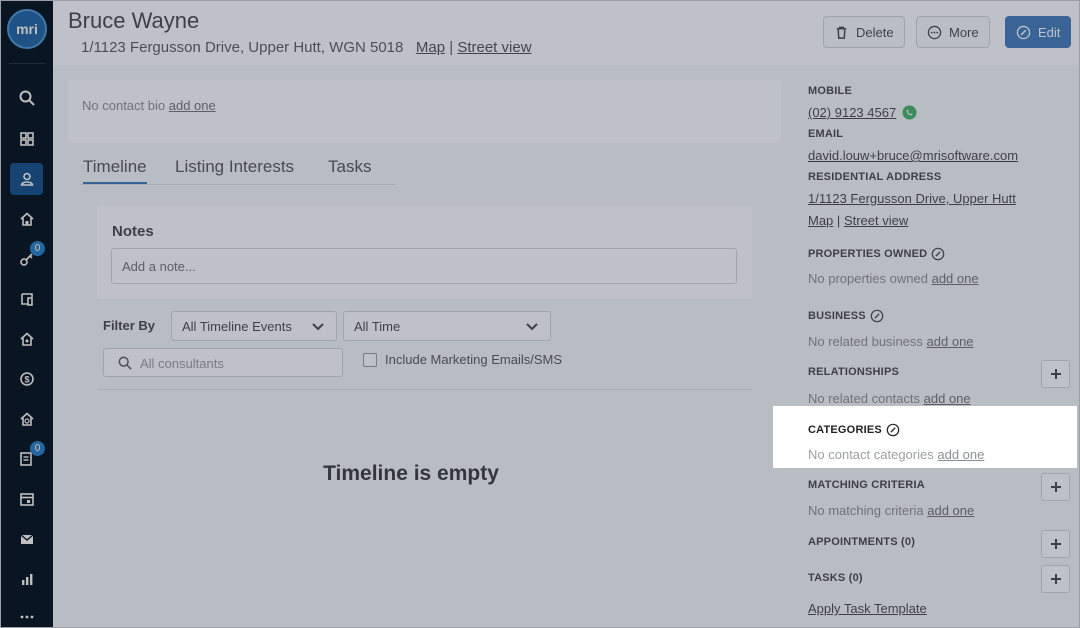 The image size is (1080, 628). Describe the element at coordinates (192, 105) in the screenshot. I see `add-bio-link: add one` at that location.